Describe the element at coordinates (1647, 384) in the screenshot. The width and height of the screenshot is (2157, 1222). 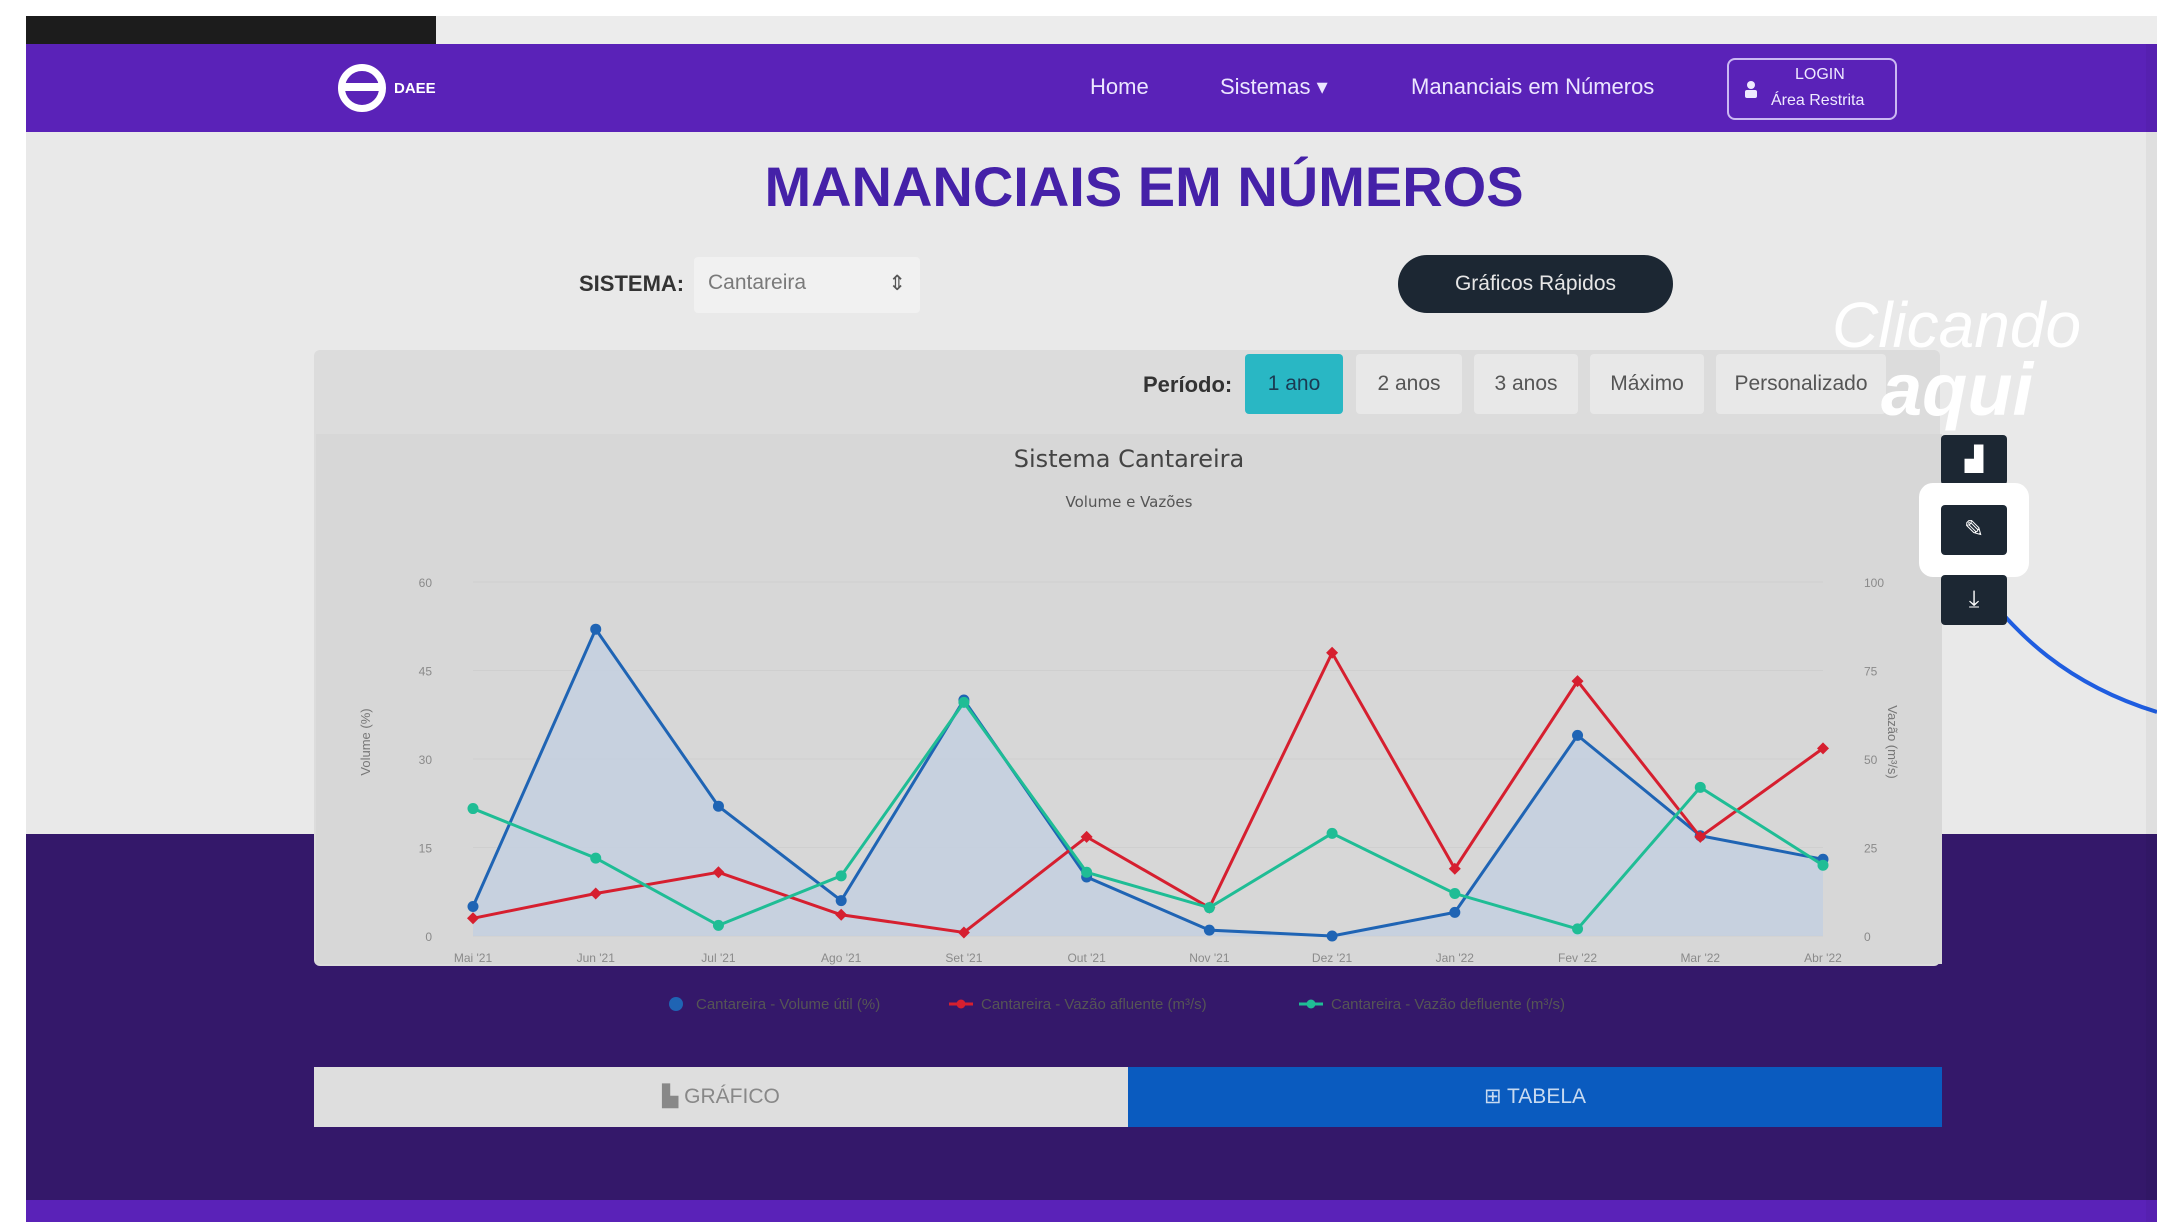
I see `periodo-maximo: Máximo` at that location.